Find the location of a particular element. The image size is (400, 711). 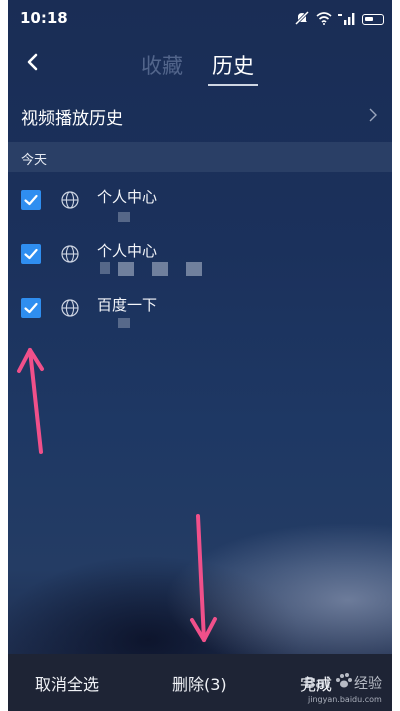

chevron-left-icon is located at coordinates (32, 62).